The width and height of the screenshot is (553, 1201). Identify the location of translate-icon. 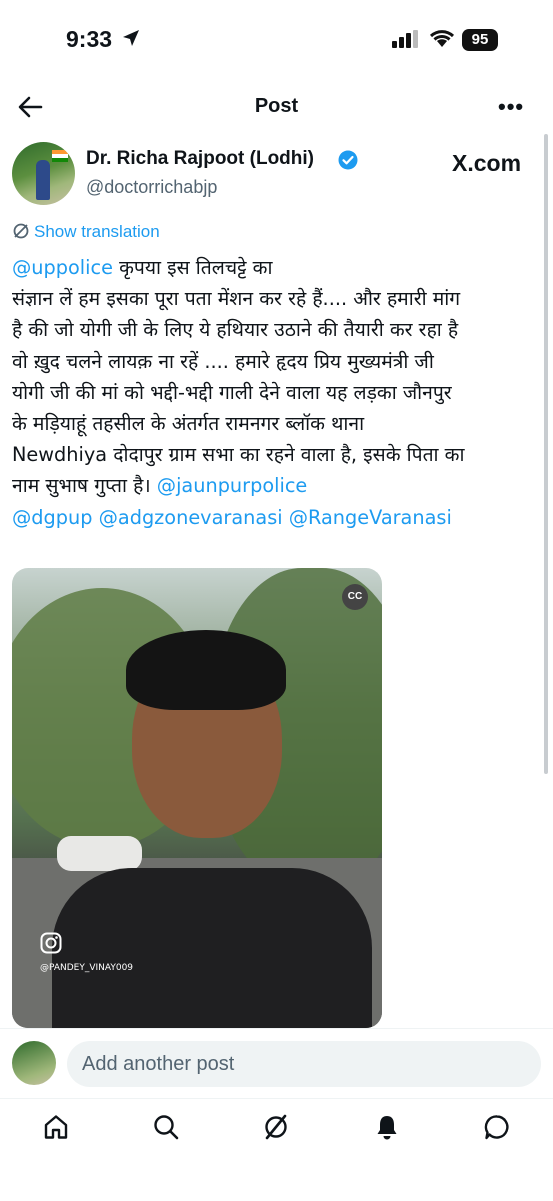
(21, 231).